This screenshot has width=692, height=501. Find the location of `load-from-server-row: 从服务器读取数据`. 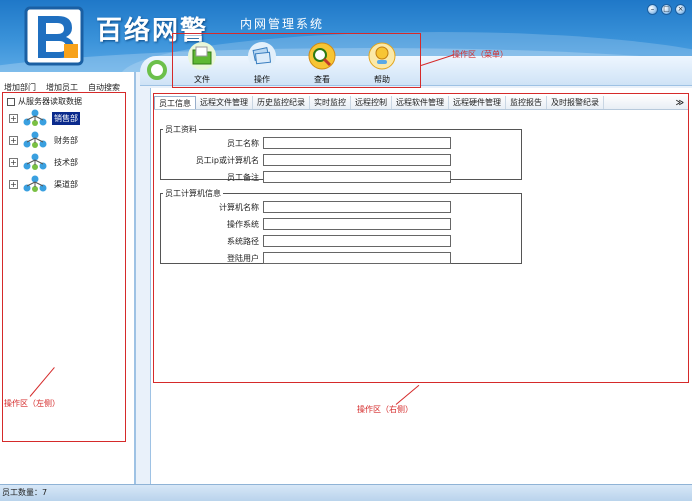

load-from-server-row: 从服务器读取数据 is located at coordinates (44, 101).